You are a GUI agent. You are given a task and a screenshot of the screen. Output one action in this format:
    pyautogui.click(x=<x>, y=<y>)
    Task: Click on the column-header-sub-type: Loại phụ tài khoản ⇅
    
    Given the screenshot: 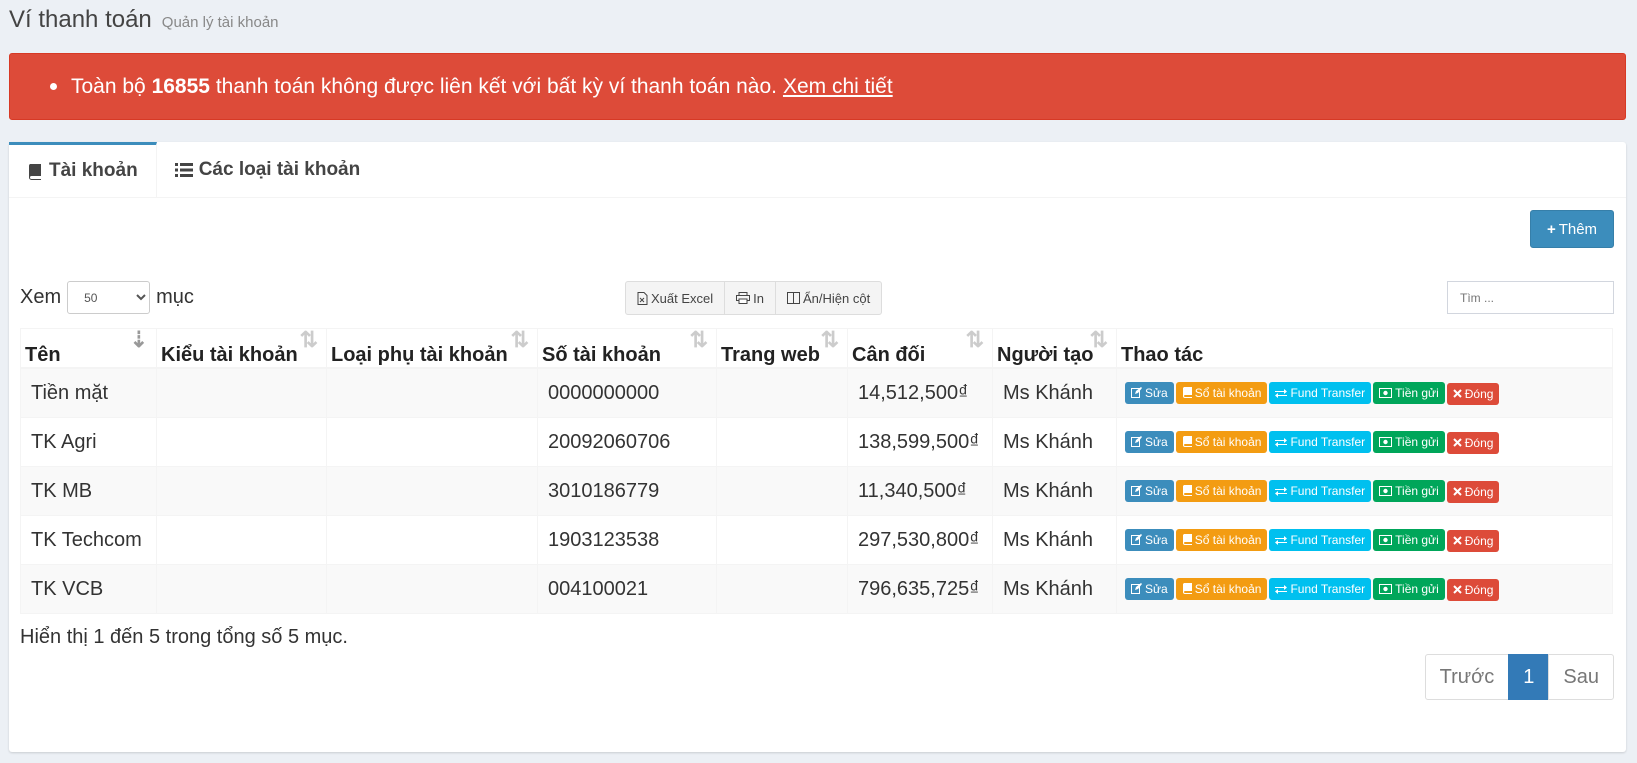 What is the action you would take?
    pyautogui.click(x=432, y=348)
    